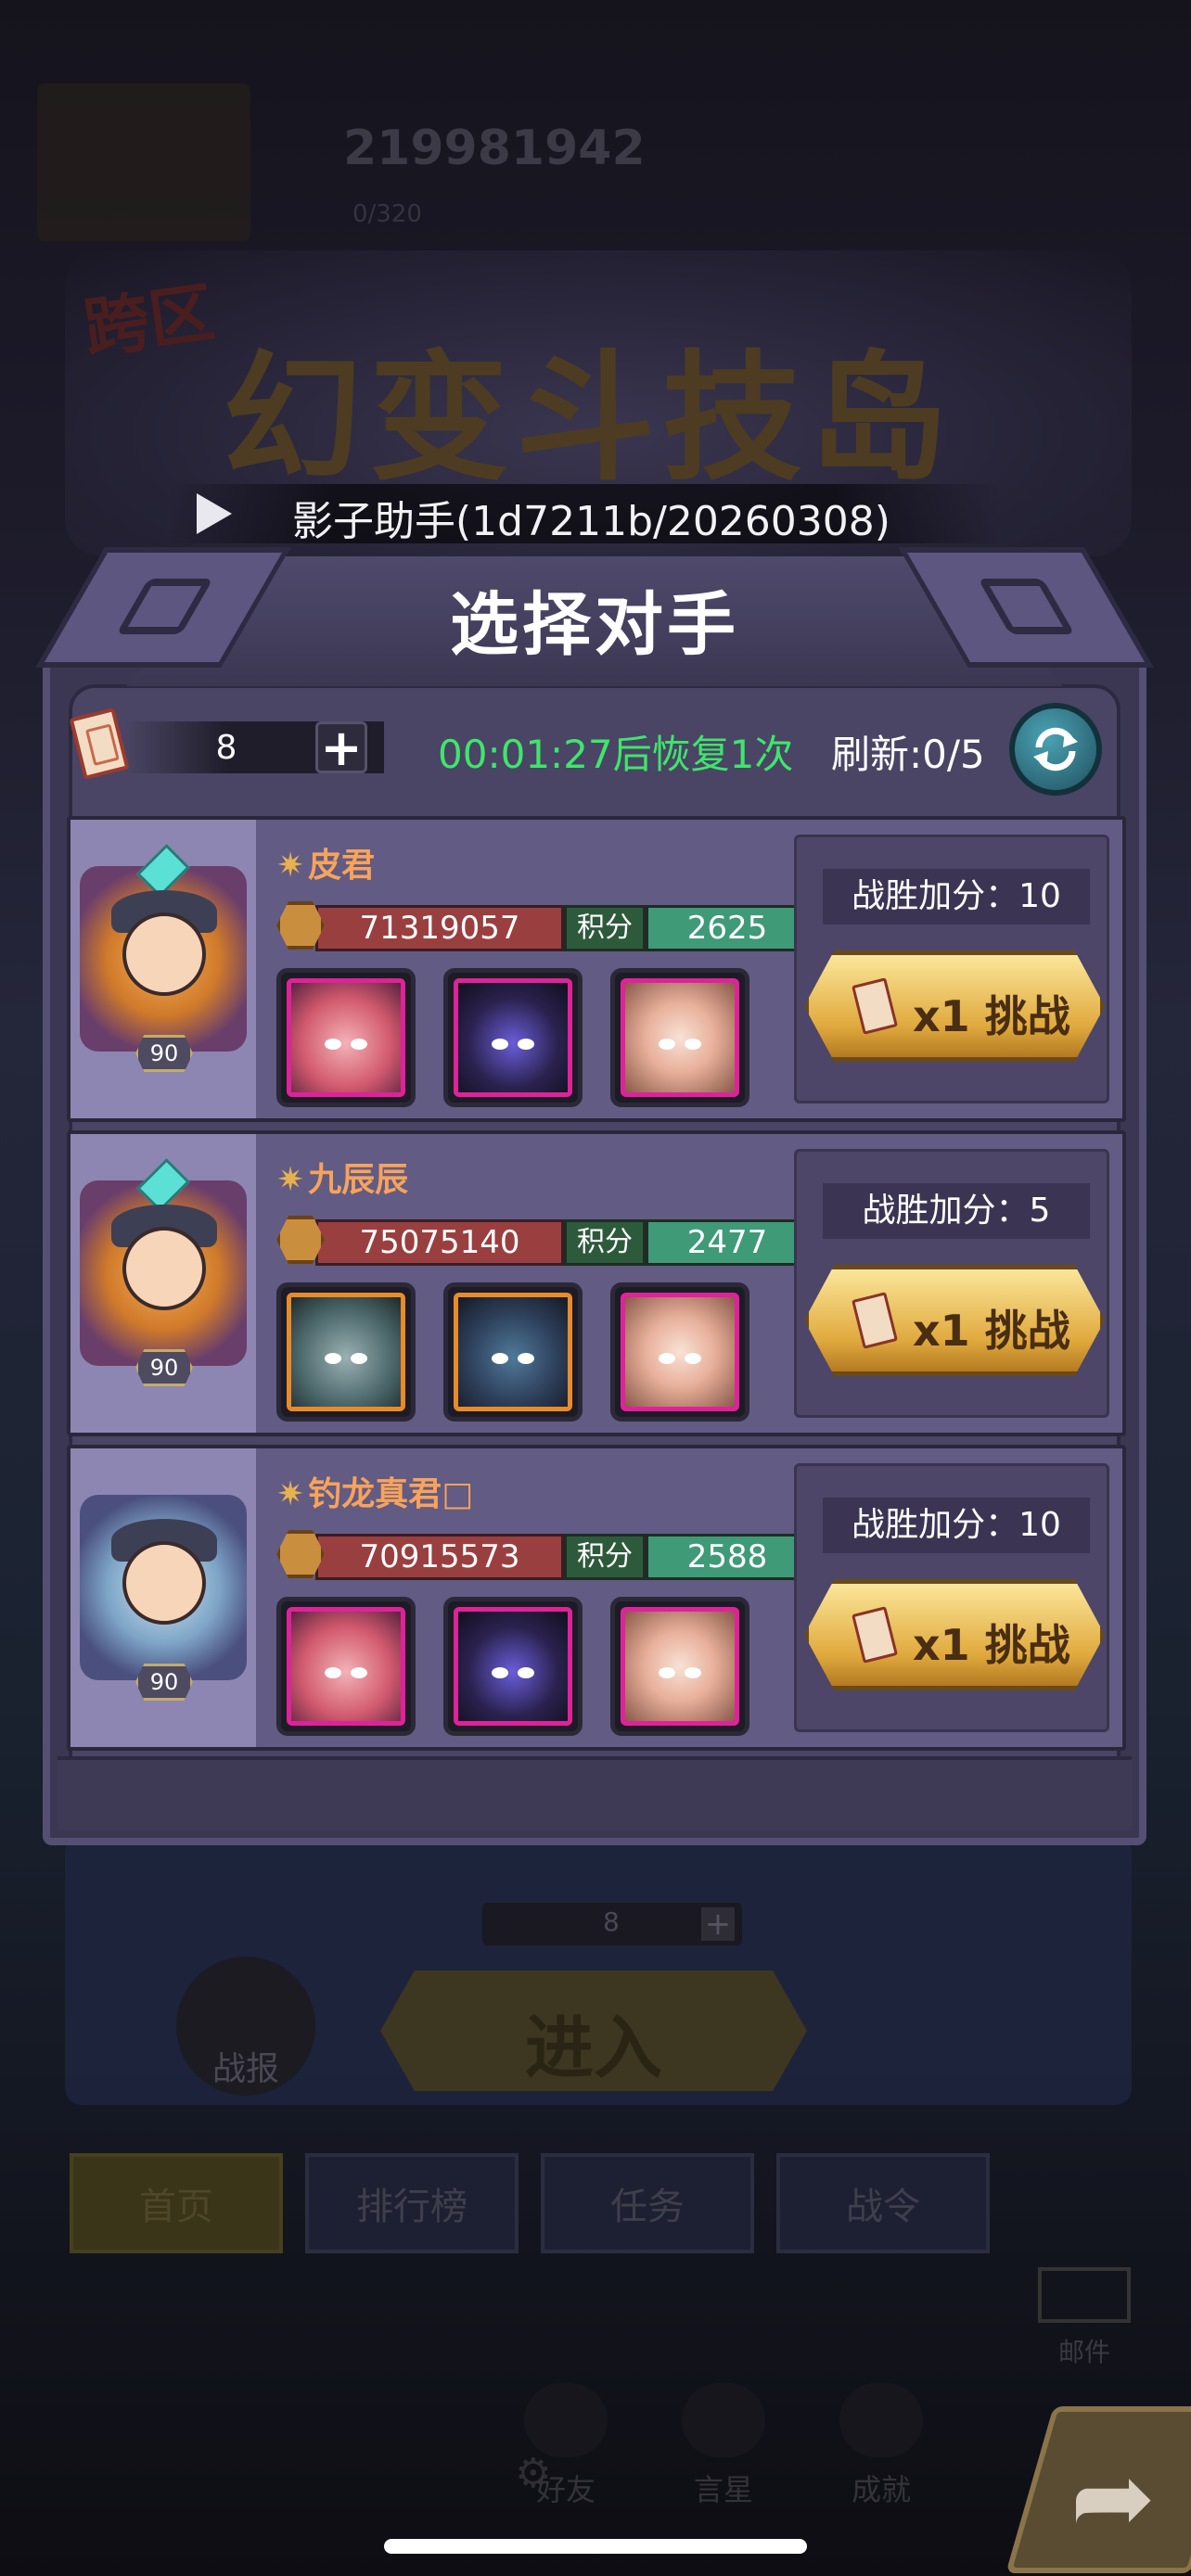 Image resolution: width=1191 pixels, height=2576 pixels. What do you see at coordinates (530, 2203) in the screenshot?
I see `bottom-tabs: 首页 排行榜 任务 战令` at bounding box center [530, 2203].